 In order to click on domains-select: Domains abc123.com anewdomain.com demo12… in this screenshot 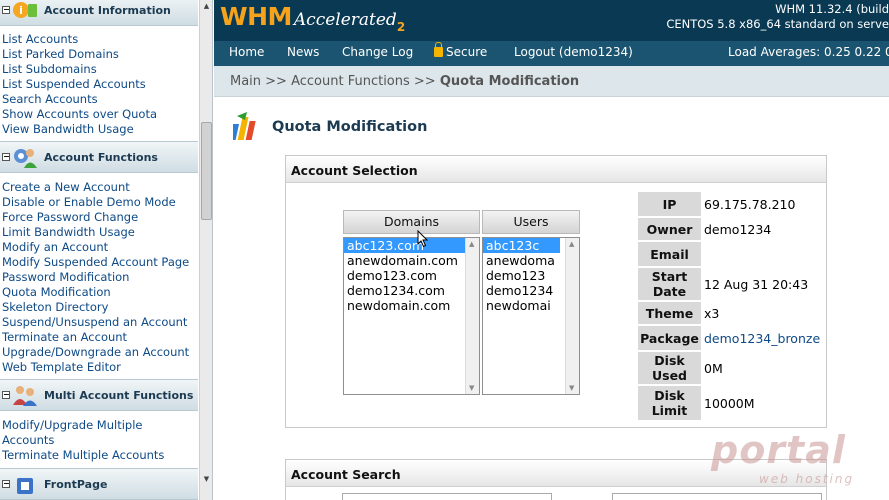, I will do `click(411, 302)`.